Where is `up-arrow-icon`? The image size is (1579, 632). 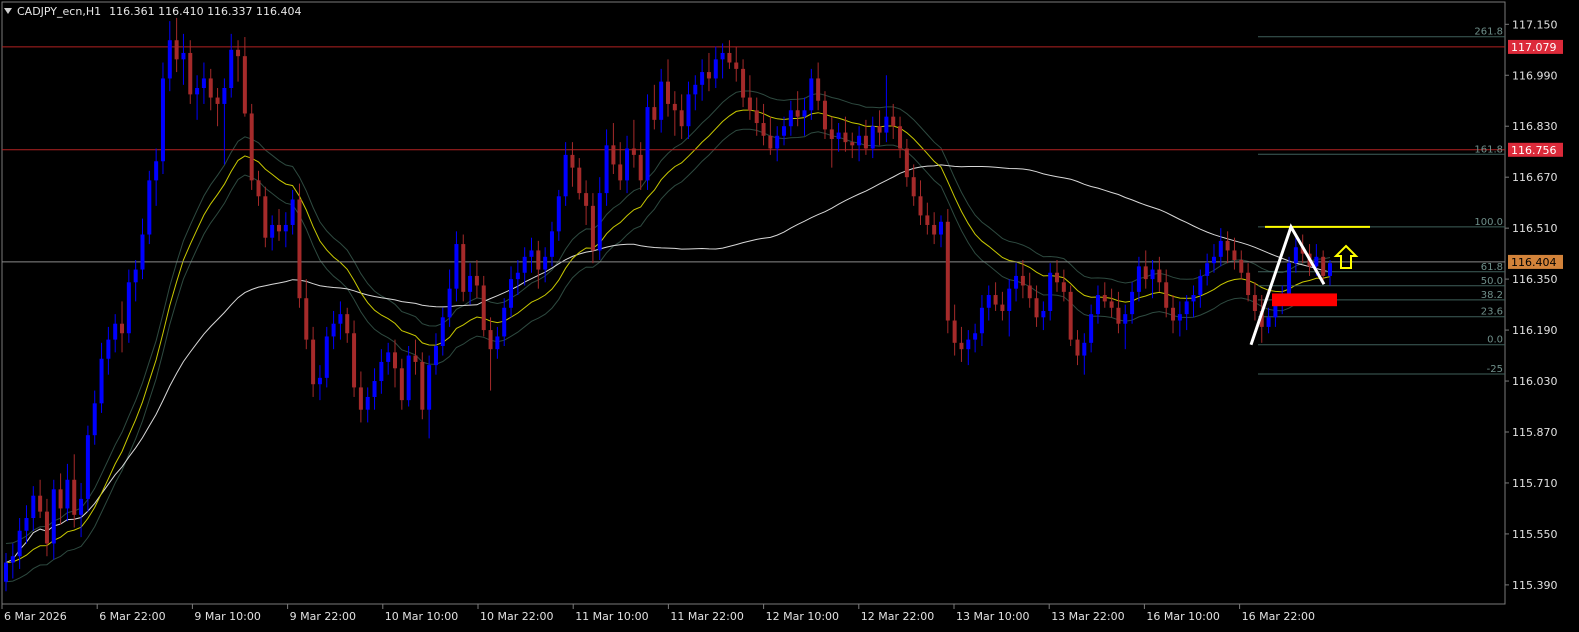 up-arrow-icon is located at coordinates (1346, 256).